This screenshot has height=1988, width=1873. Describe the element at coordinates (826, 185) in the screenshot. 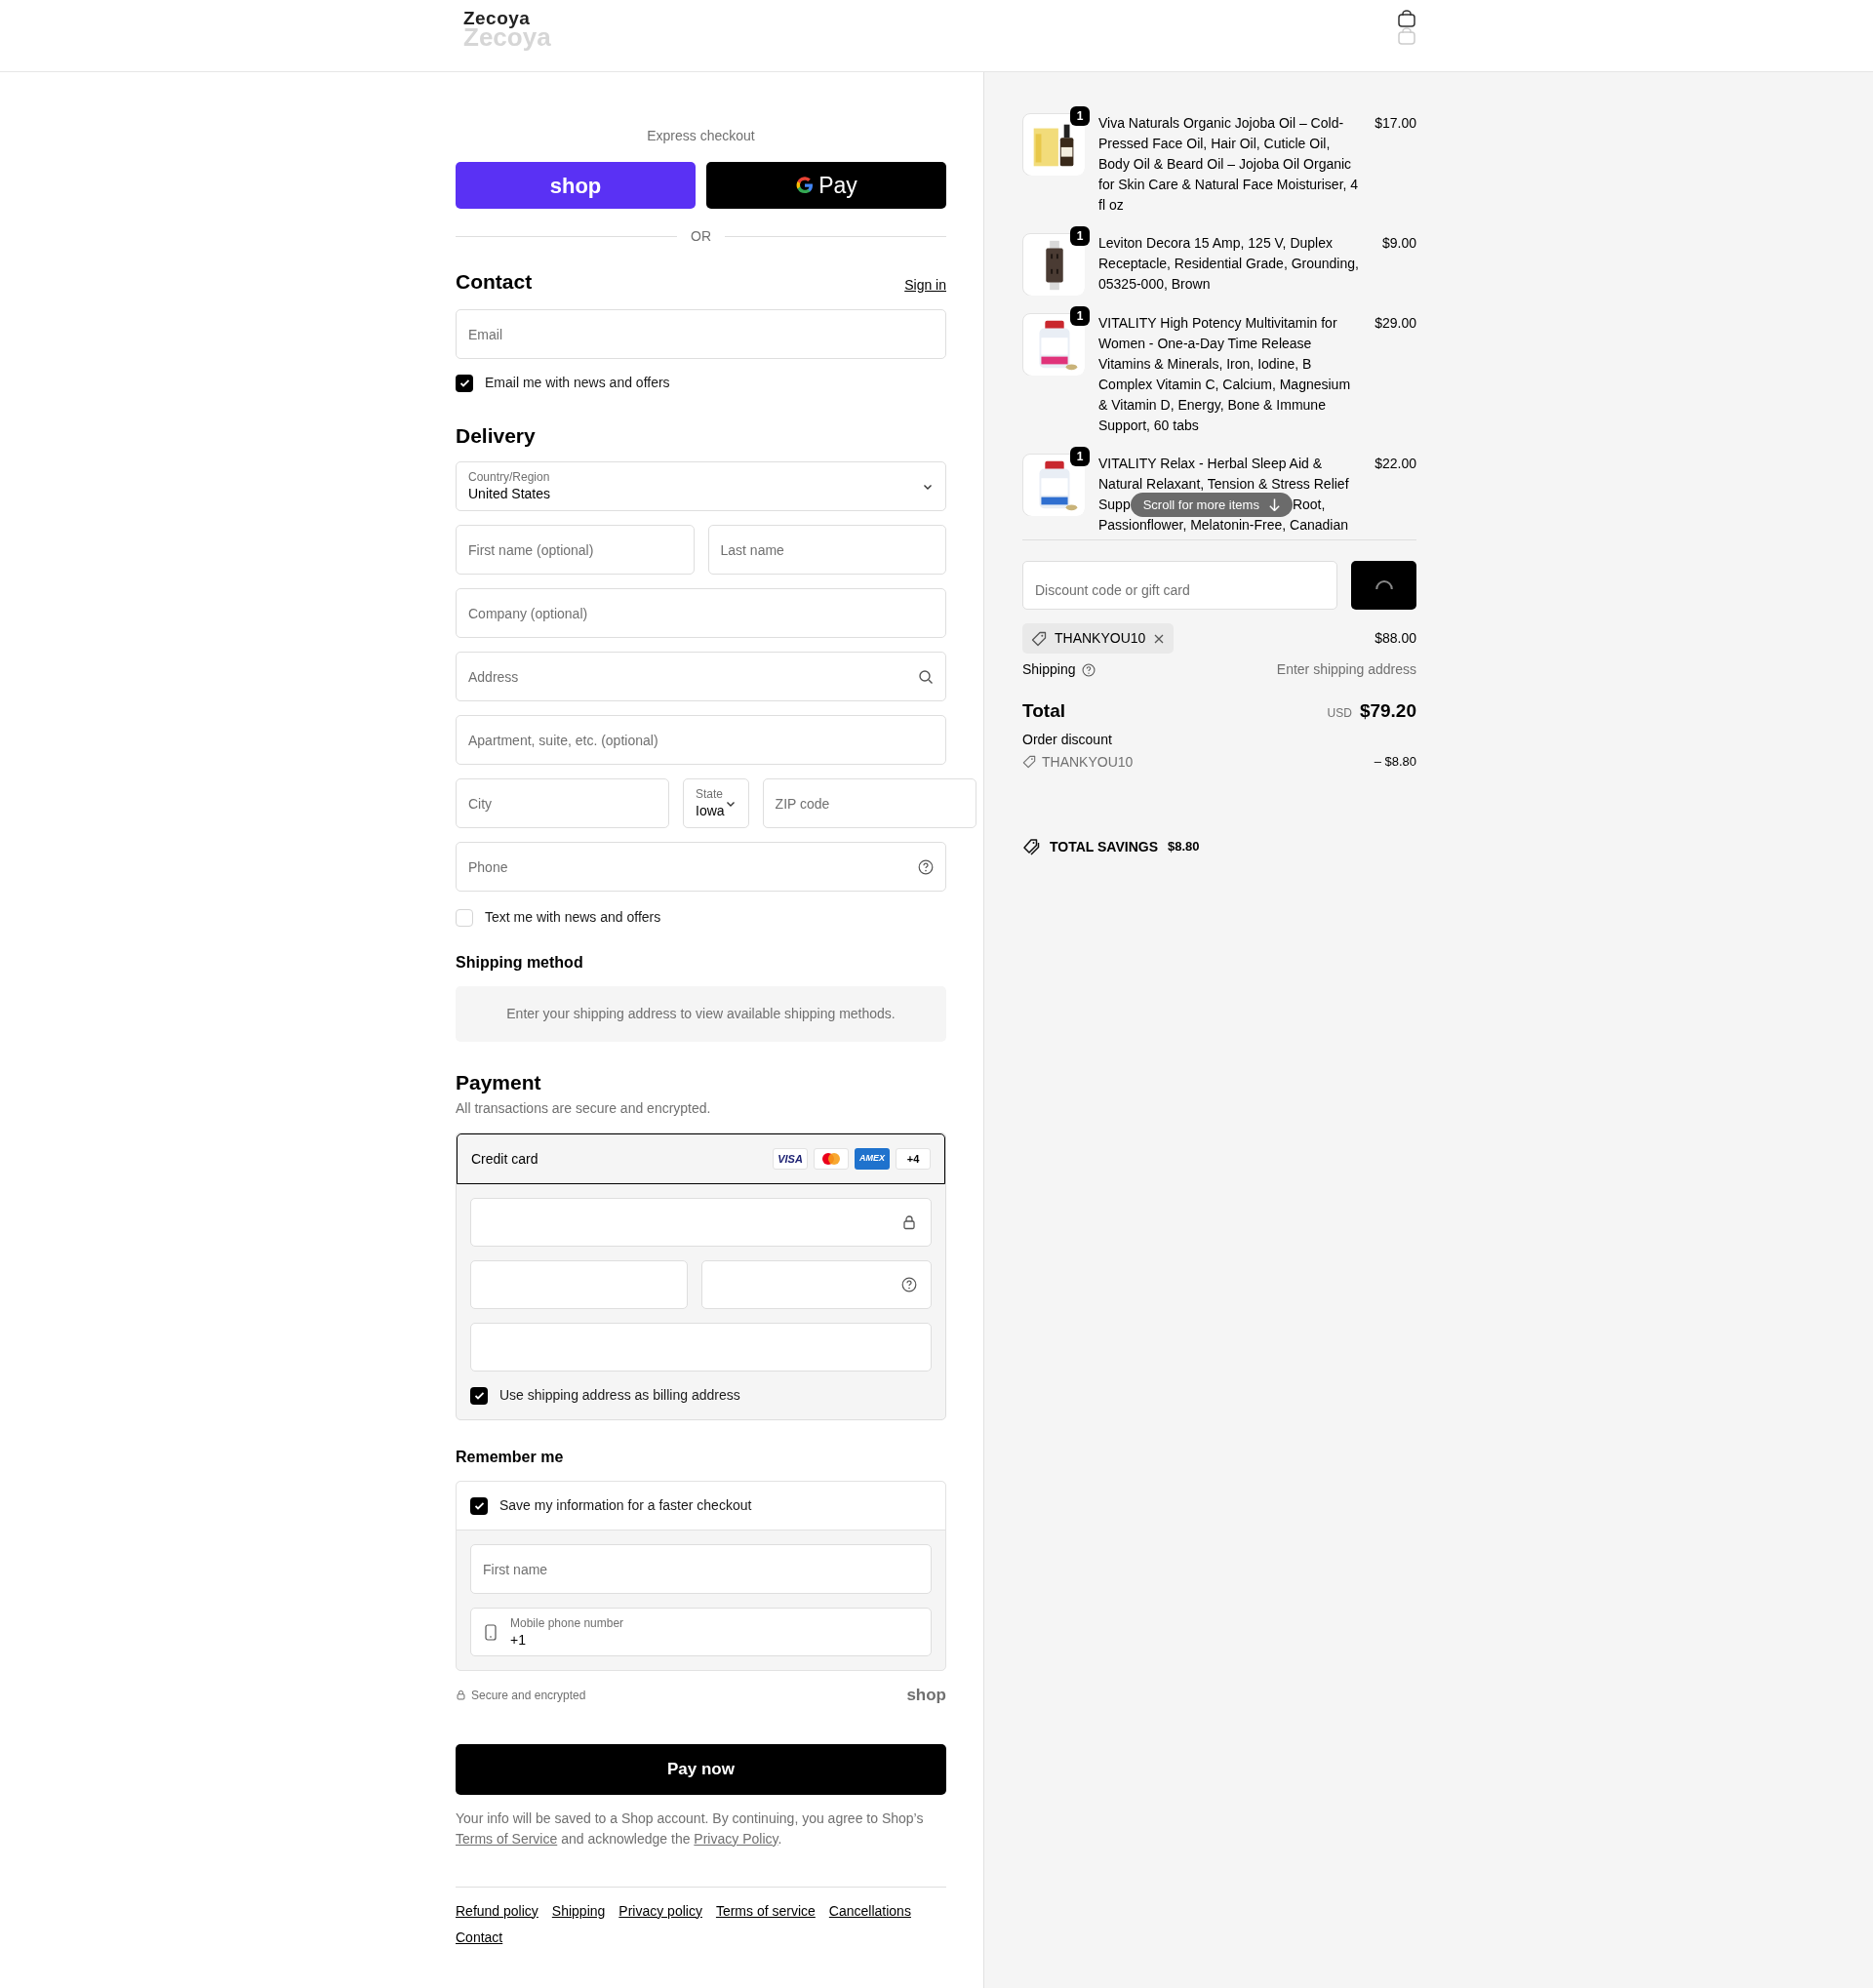

I see `google-pay-button: Pay` at that location.